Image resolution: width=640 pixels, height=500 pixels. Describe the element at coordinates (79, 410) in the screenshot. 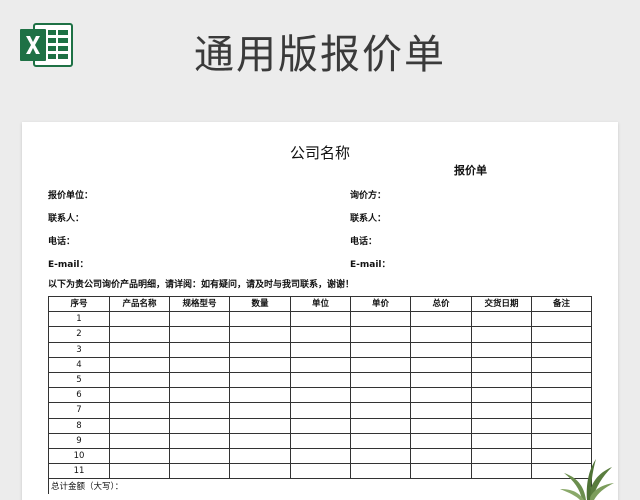

I see `row-number: 7` at that location.